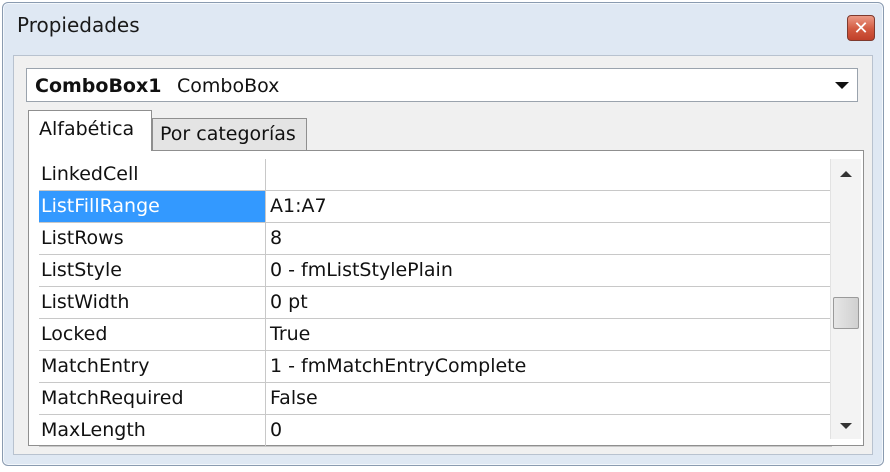 This screenshot has width=890, height=472. Describe the element at coordinates (549, 270) in the screenshot. I see `property-value-input: 0 - fmListStylePlain` at that location.